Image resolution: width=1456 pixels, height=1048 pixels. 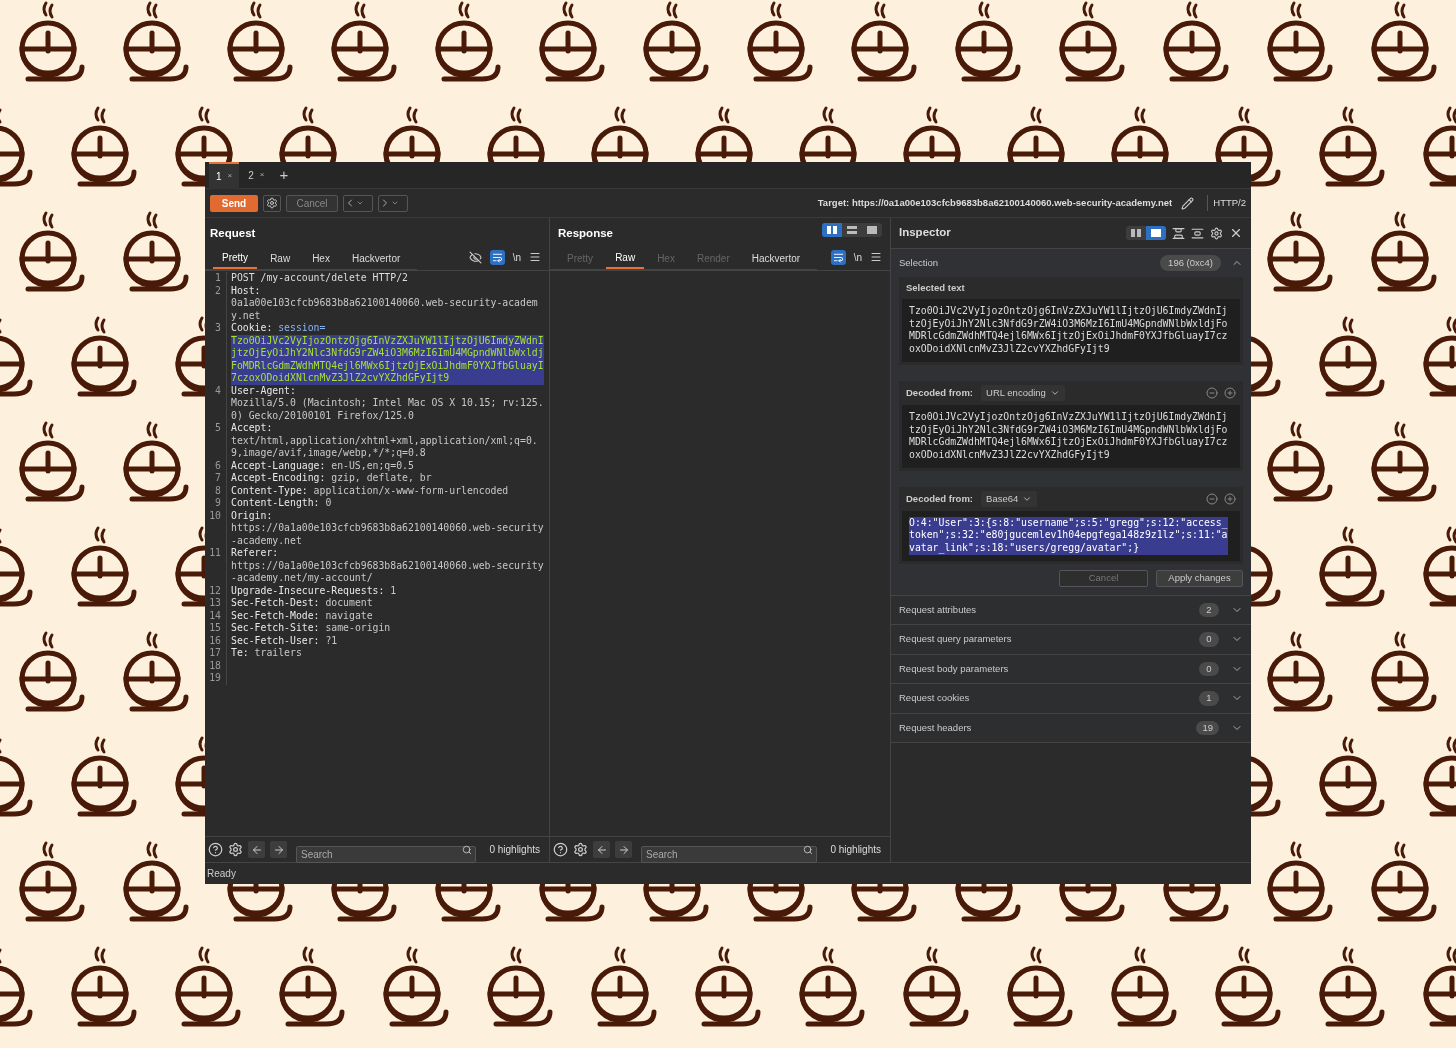 I want to click on line-number: 2, so click(x=217, y=291).